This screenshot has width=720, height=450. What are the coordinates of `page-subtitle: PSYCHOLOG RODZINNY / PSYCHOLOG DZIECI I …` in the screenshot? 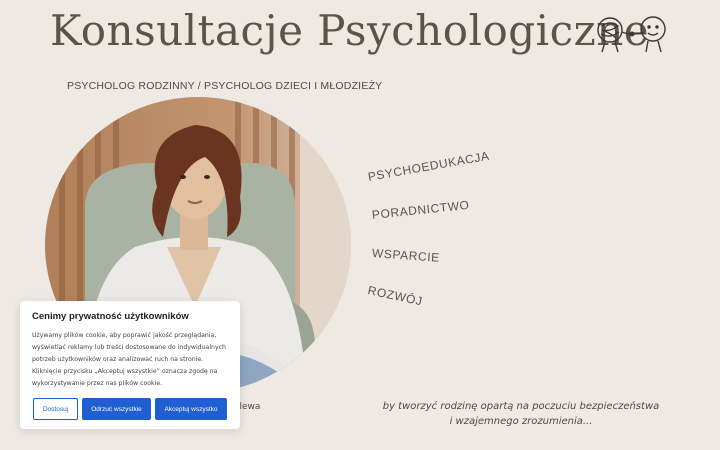 It's located at (225, 86).